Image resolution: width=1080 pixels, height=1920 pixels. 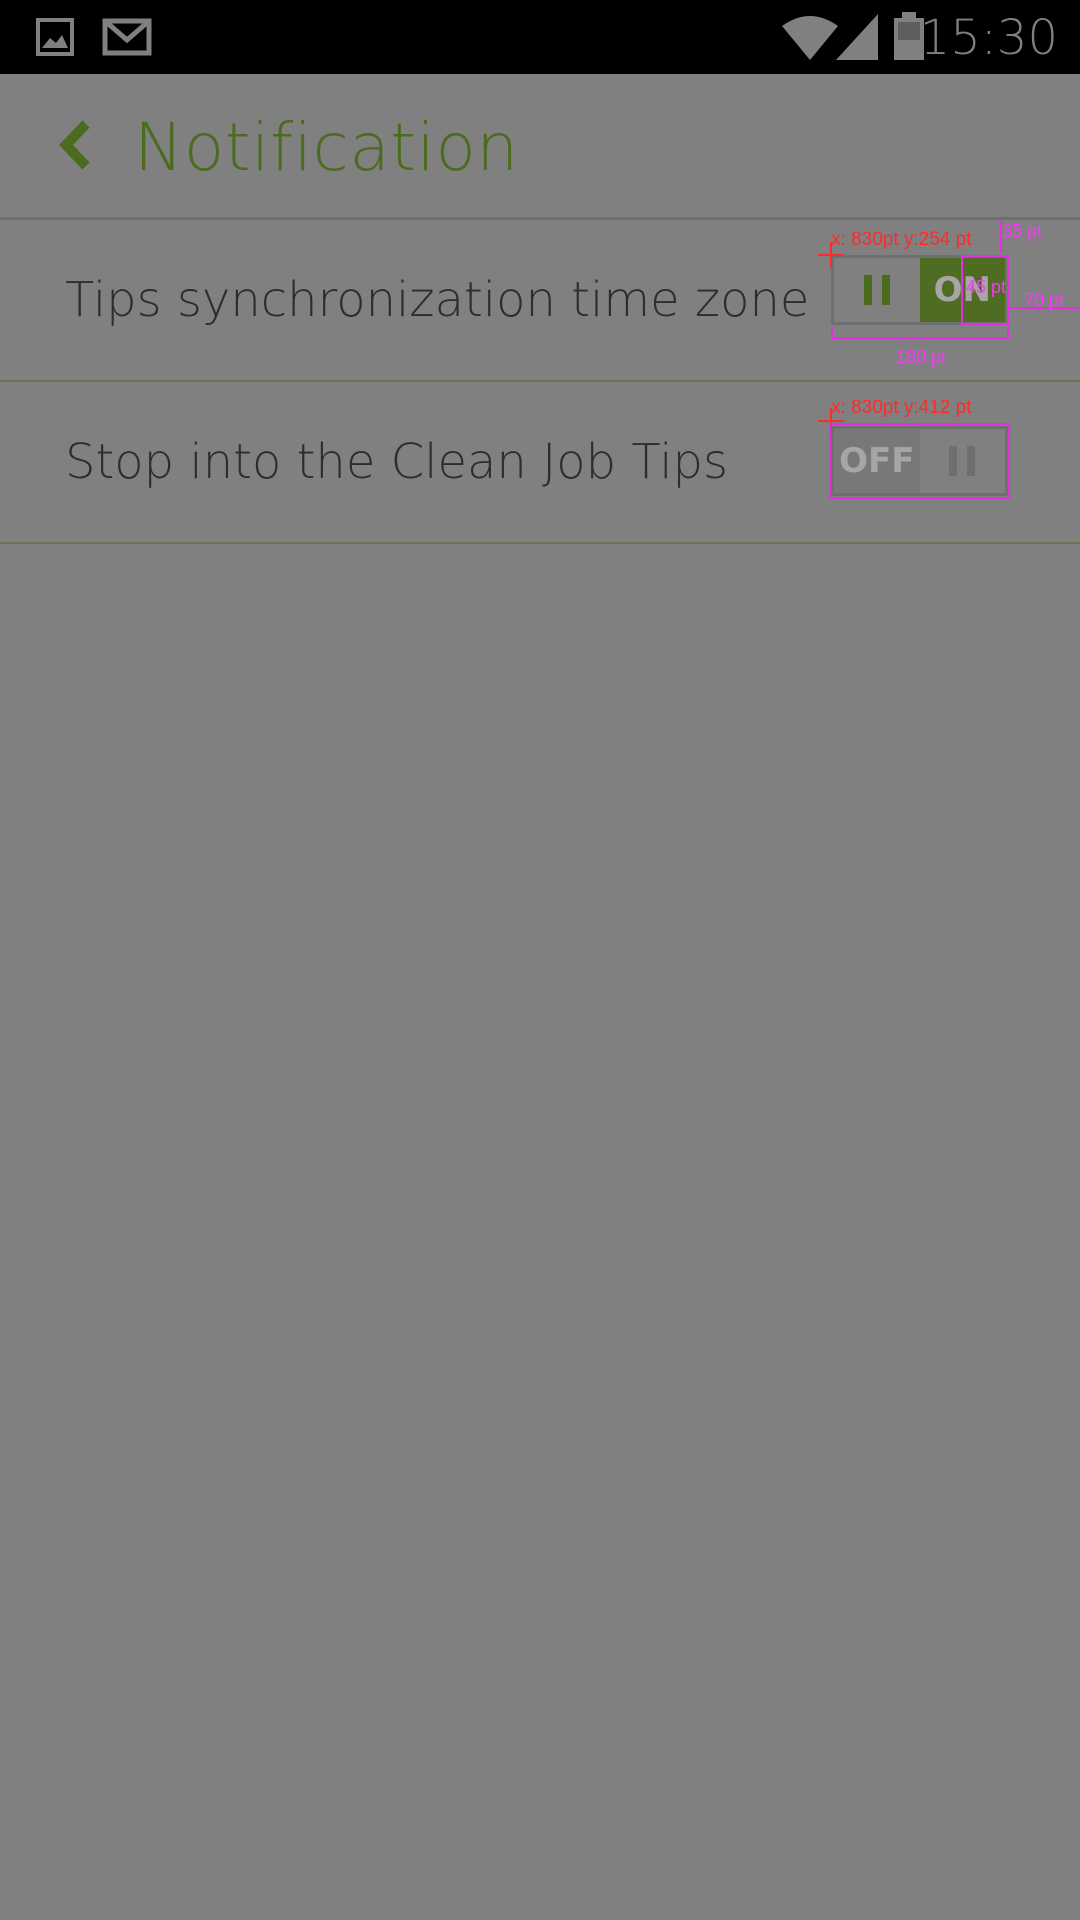 What do you see at coordinates (55, 37) in the screenshot?
I see `gallery-icon` at bounding box center [55, 37].